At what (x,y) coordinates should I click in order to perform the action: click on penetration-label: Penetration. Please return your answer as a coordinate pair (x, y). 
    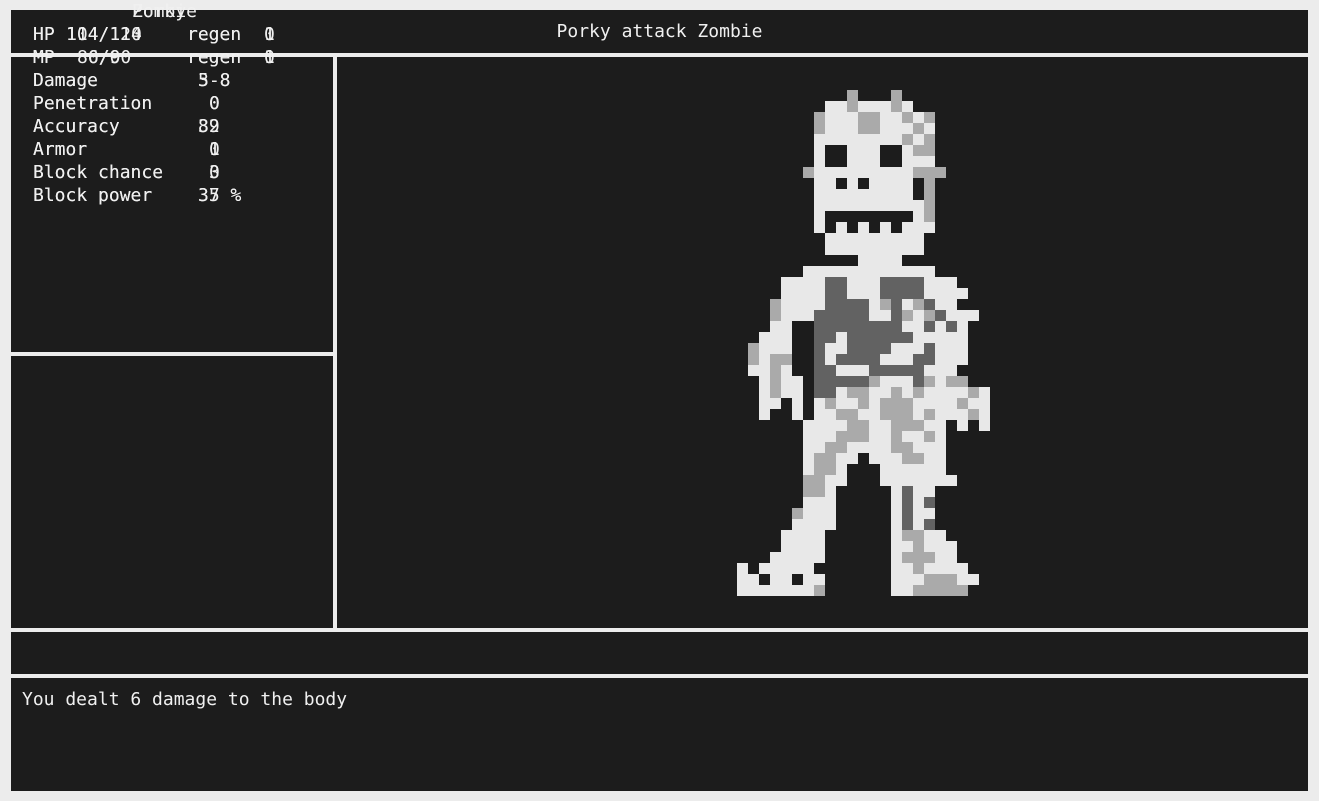
    Looking at the image, I should click on (93, 103).